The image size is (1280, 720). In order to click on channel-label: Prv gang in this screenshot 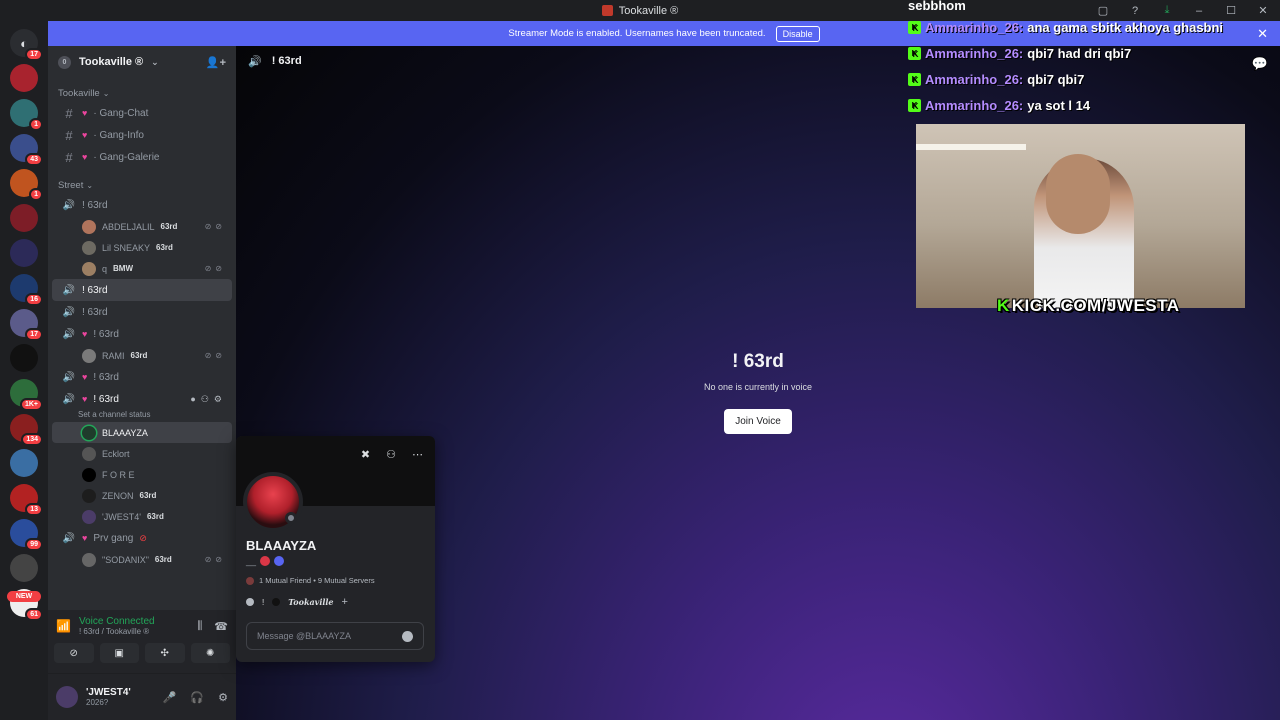, I will do `click(113, 538)`.